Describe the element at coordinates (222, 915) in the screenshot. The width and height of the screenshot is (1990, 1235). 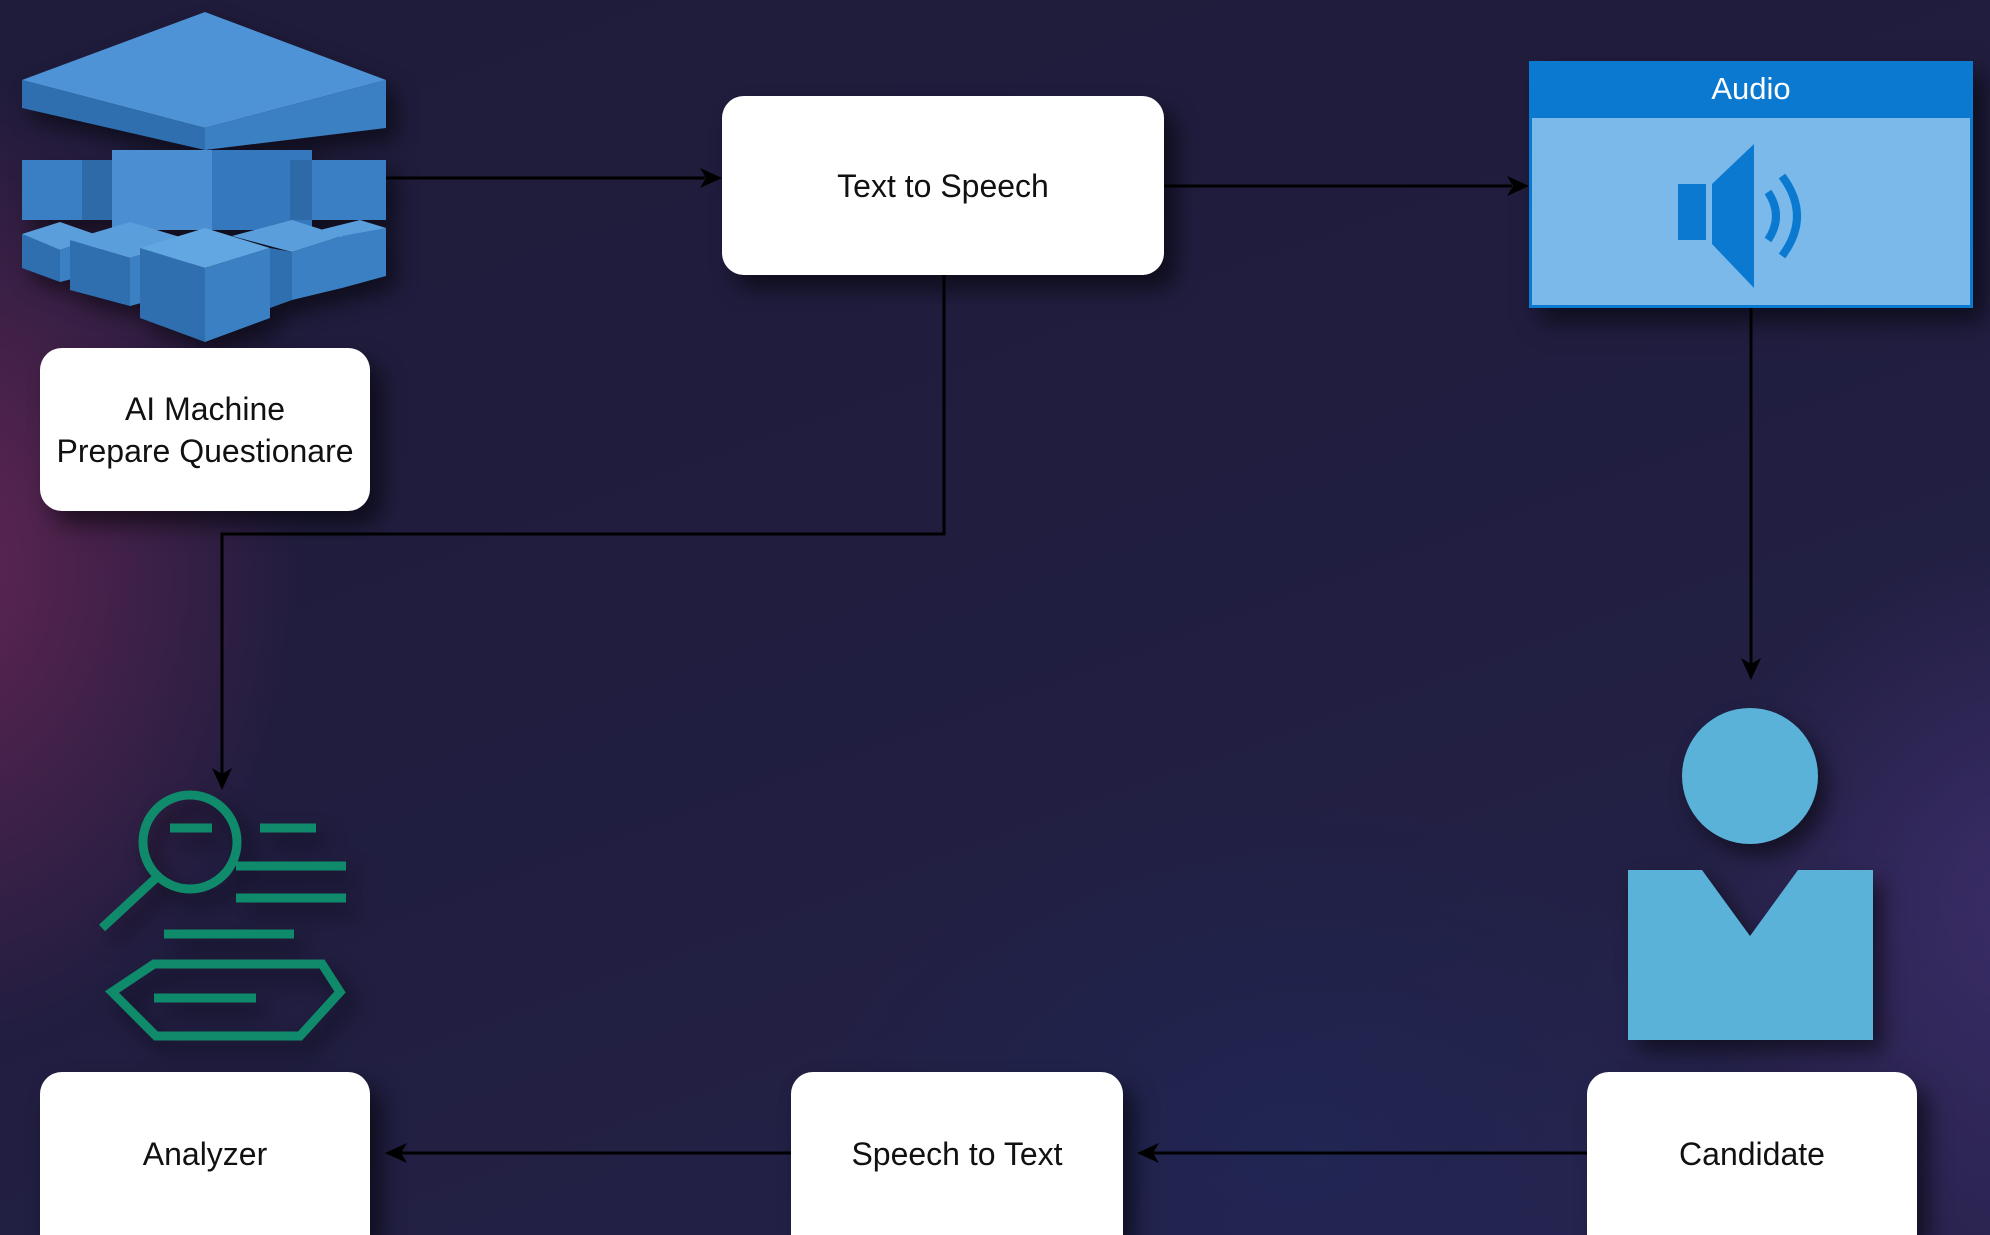
I see `search-analyzer-icon` at that location.